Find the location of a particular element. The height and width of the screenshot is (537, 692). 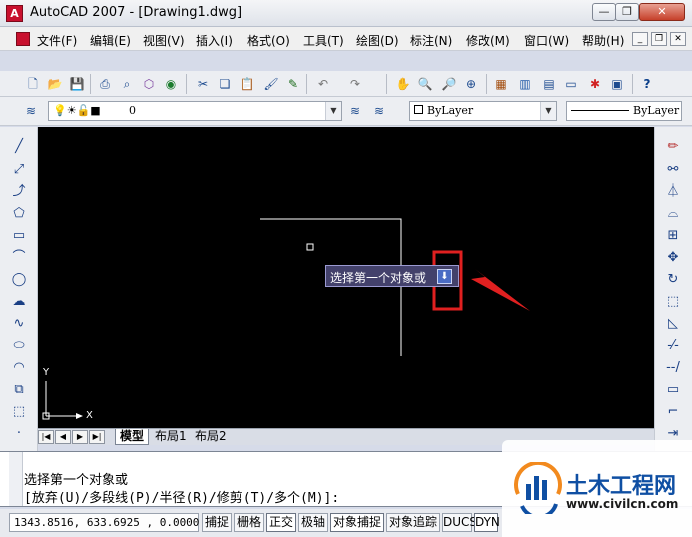

snap-toggle: 捕捉 is located at coordinates (217, 522).